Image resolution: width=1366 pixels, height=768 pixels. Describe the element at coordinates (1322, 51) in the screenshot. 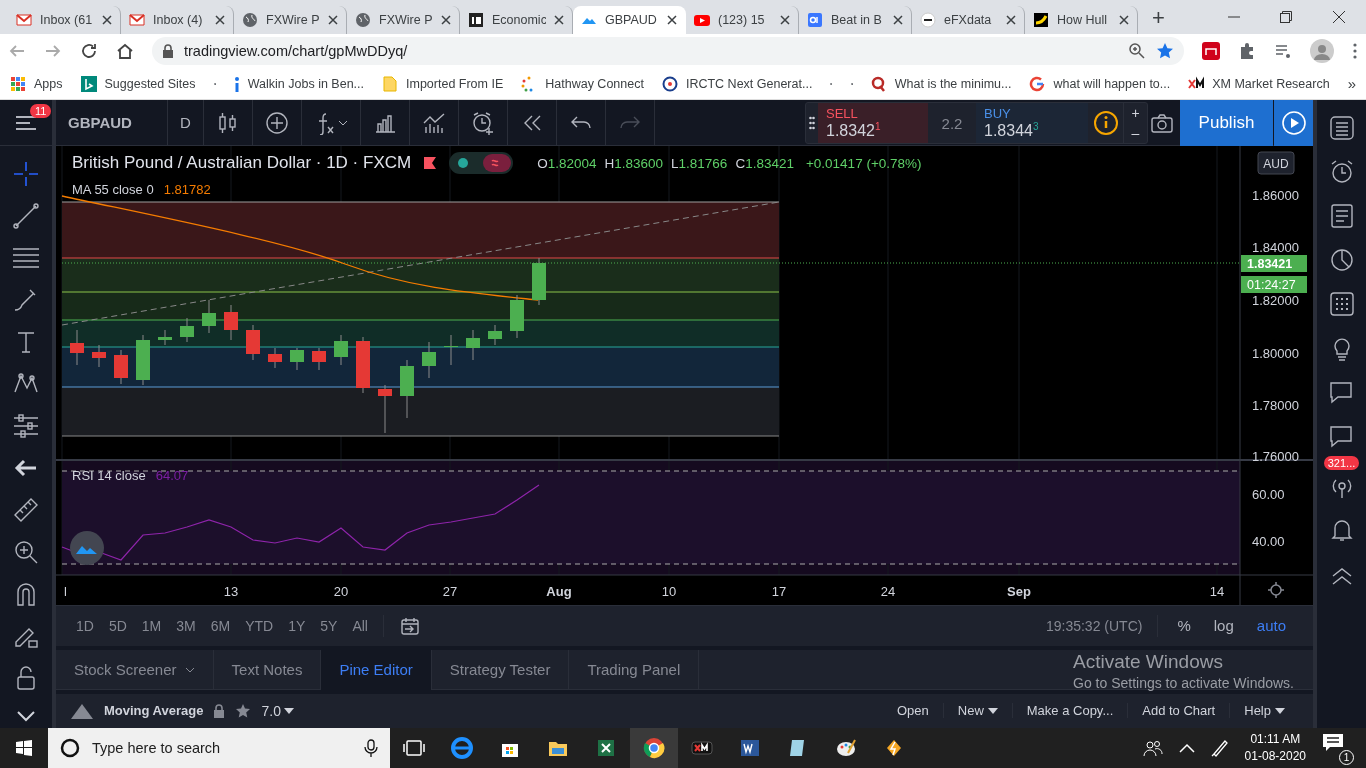

I see `avatar-icon` at that location.